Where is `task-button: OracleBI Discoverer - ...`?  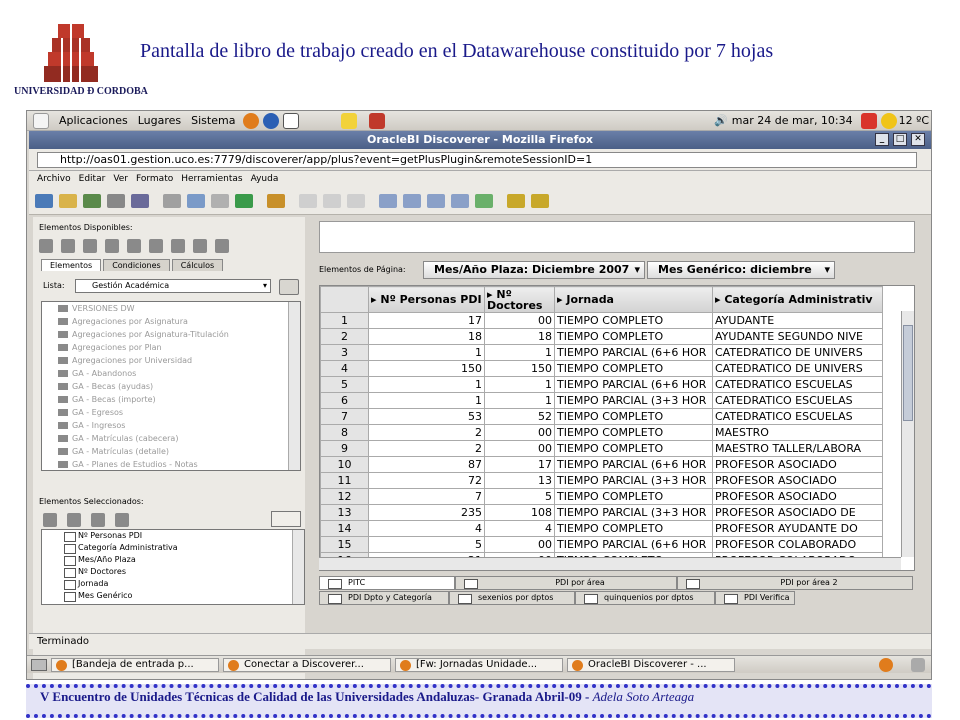 task-button: OracleBI Discoverer - ... is located at coordinates (651, 664).